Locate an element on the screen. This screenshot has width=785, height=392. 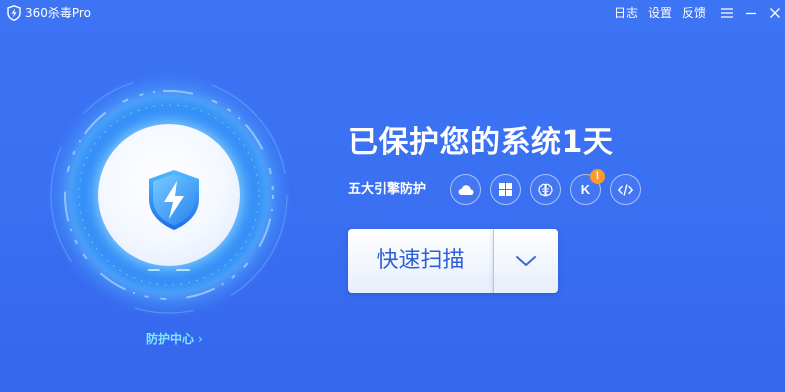
brain-icon is located at coordinates (545, 189).